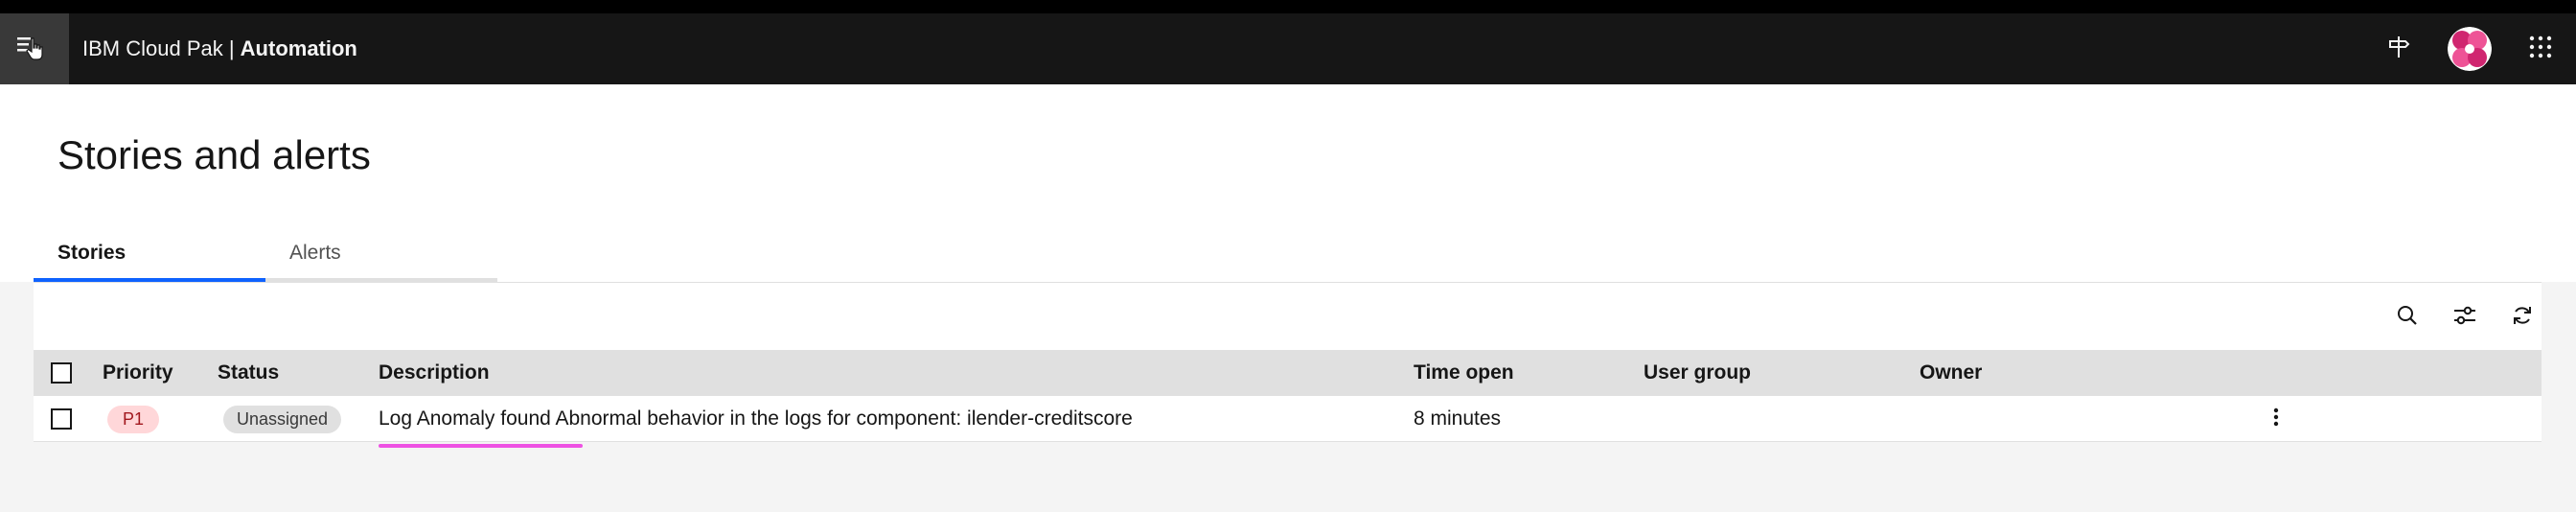 This screenshot has height=512, width=2576. Describe the element at coordinates (248, 373) in the screenshot. I see `column-header-status: Status` at that location.